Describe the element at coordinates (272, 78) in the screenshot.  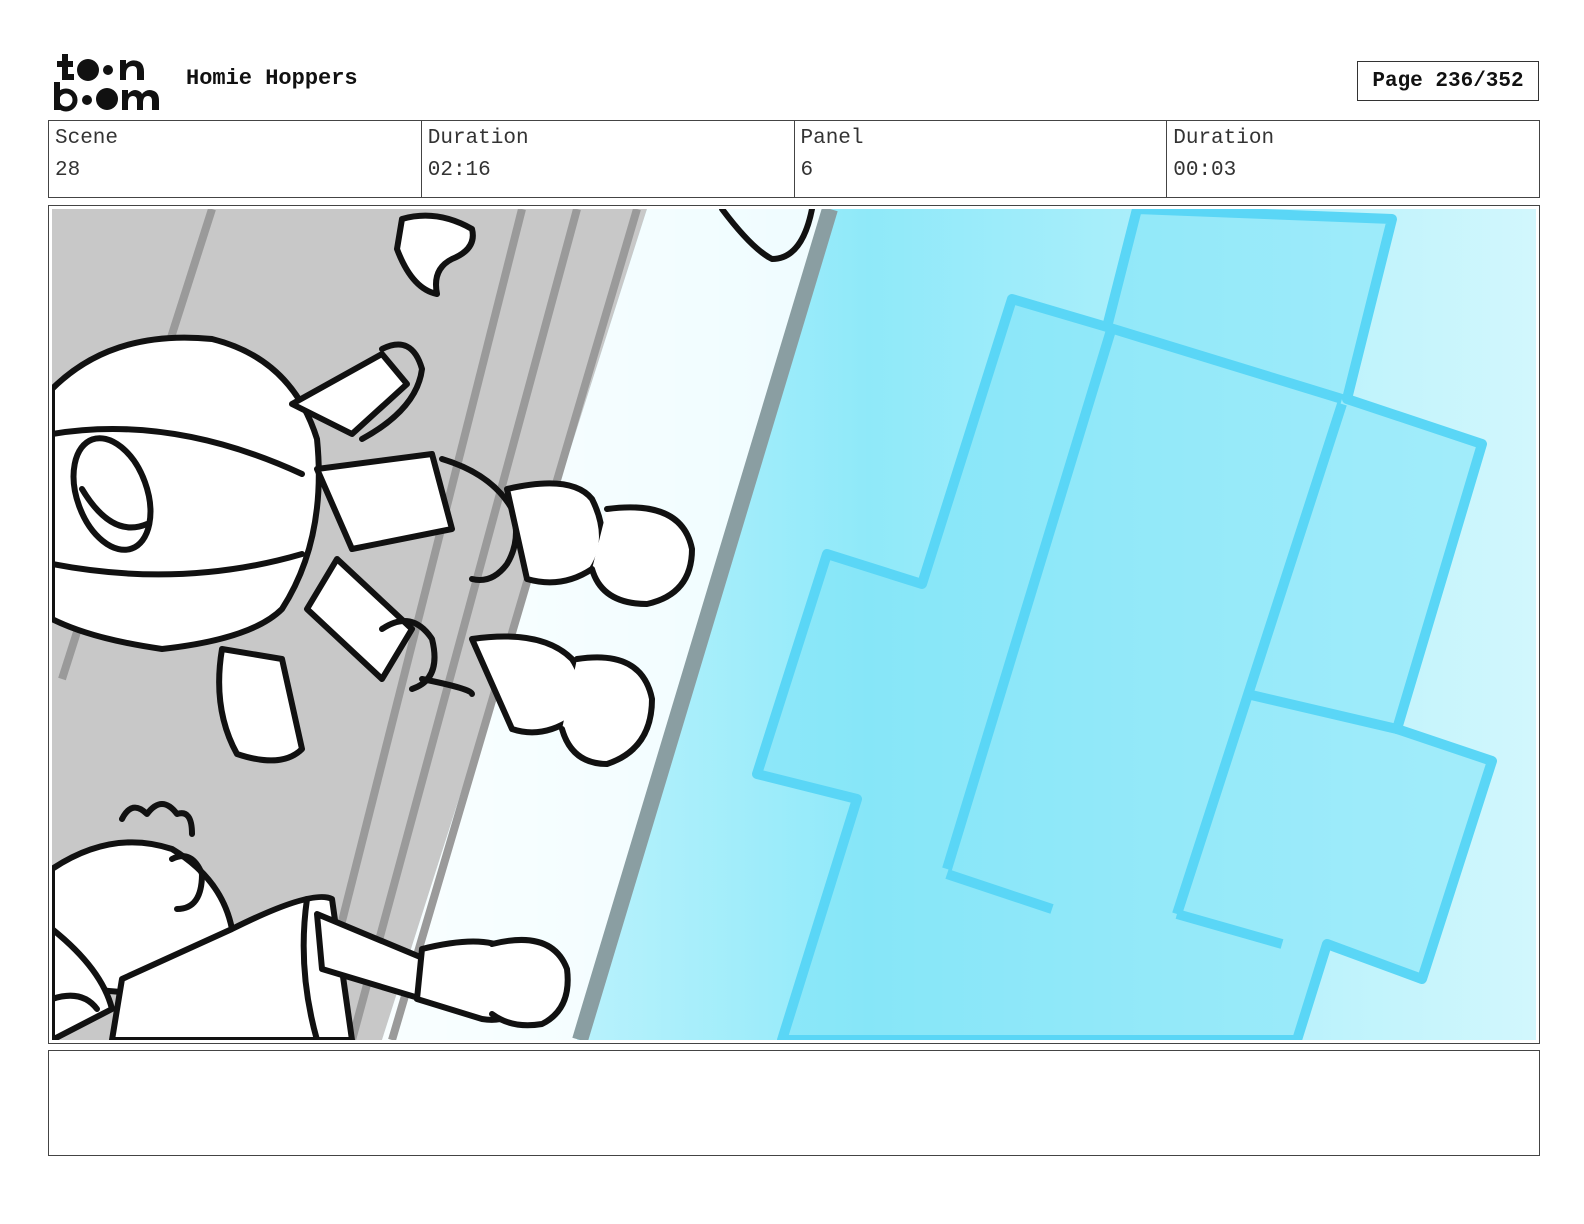
I see `project-title: Homie Hoppers` at that location.